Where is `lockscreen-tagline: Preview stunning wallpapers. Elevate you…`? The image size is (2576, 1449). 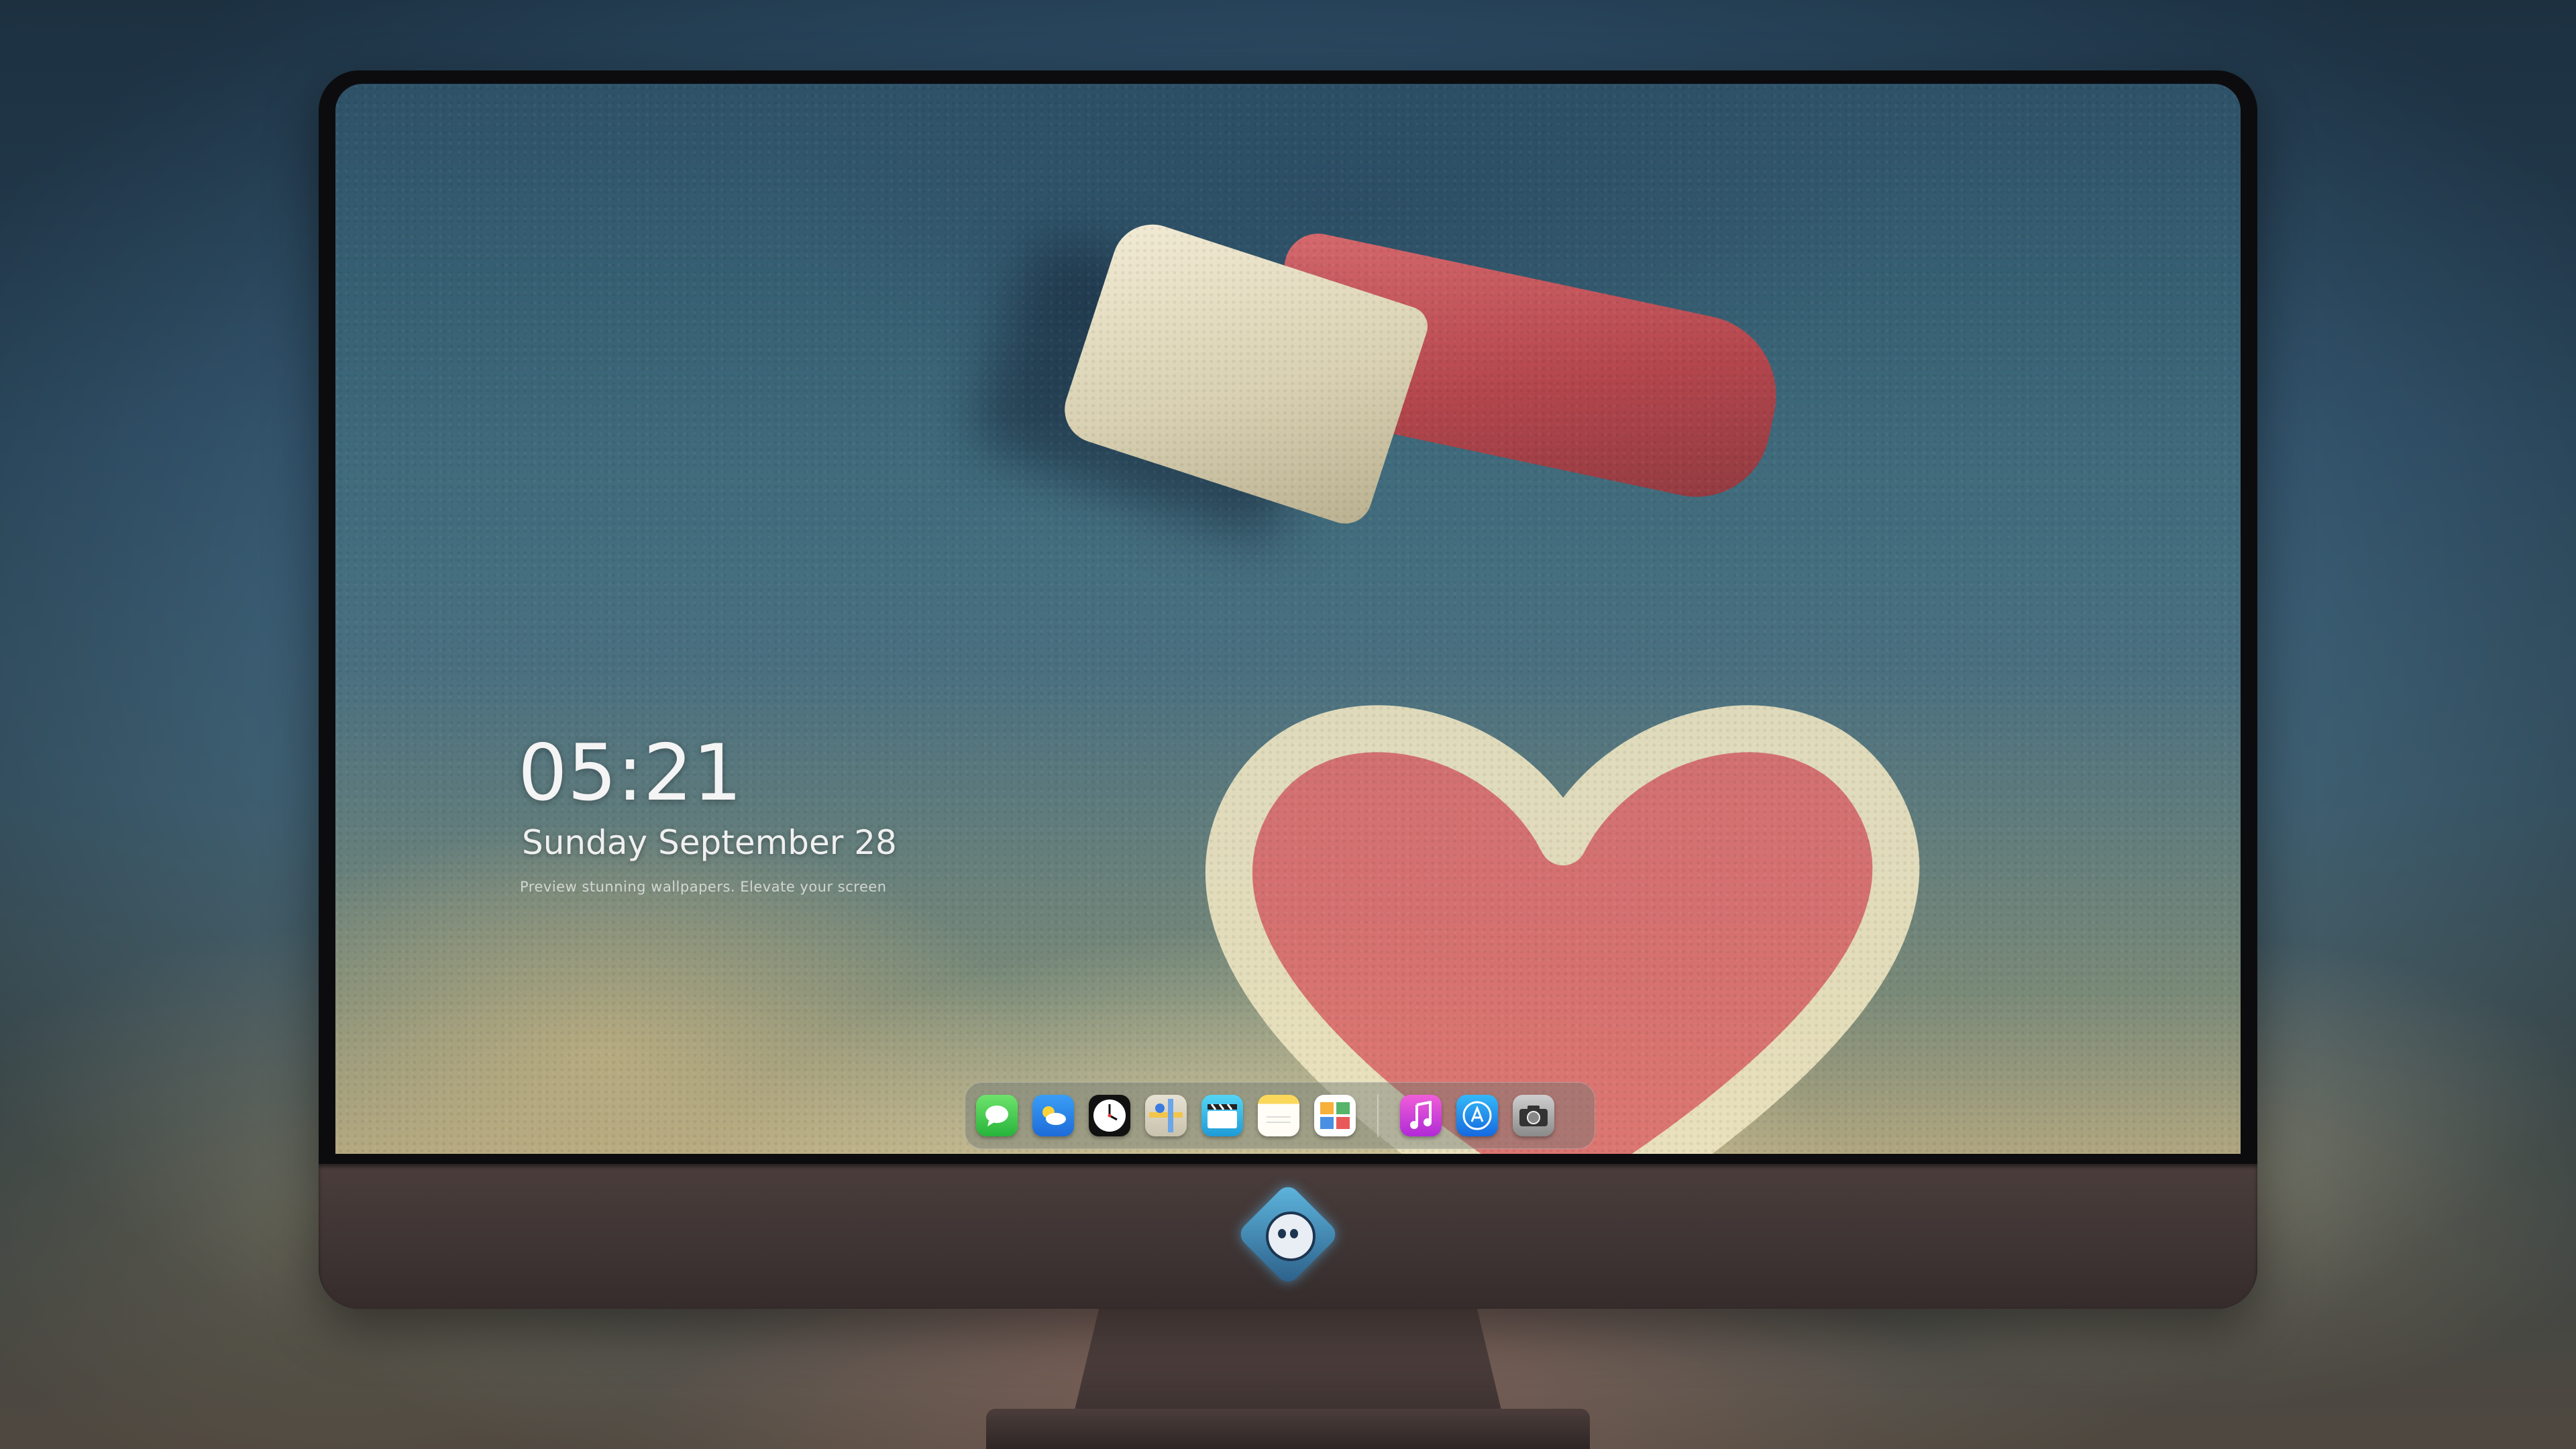
lockscreen-tagline: Preview stunning wallpapers. Elevate you… is located at coordinates (703, 887).